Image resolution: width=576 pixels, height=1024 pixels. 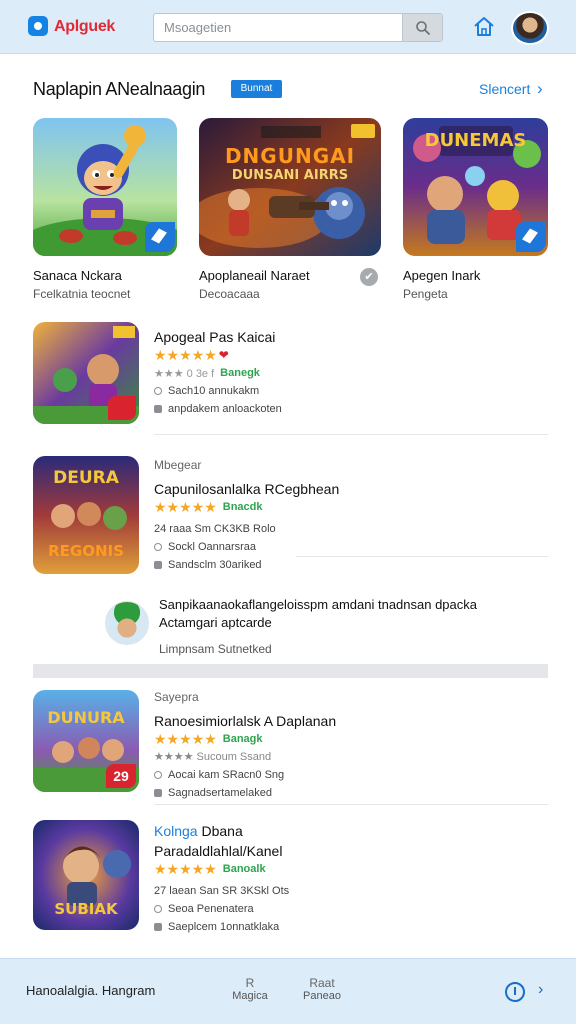 I want to click on tab-magica: R Magica, so click(x=250, y=989).